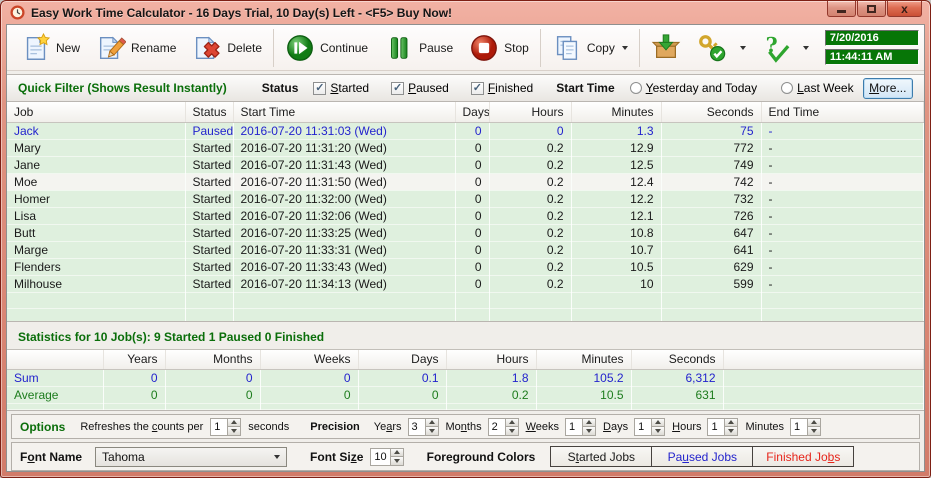 Image resolution: width=931 pixels, height=478 pixels. What do you see at coordinates (841, 9) in the screenshot?
I see `minimize-button` at bounding box center [841, 9].